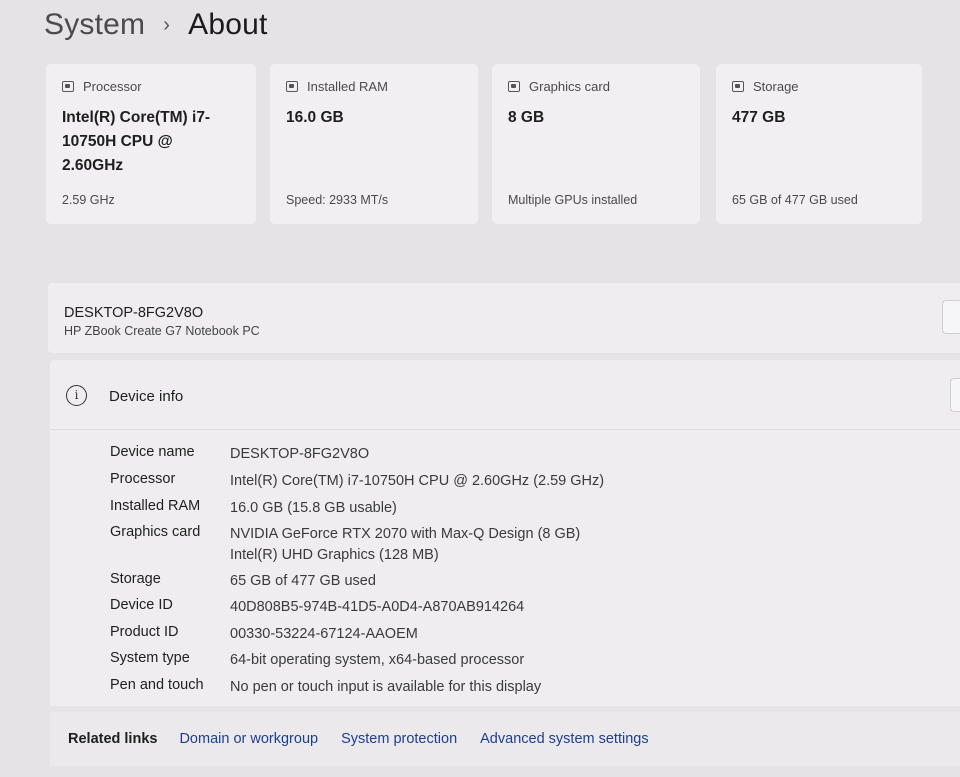 The height and width of the screenshot is (777, 960). I want to click on spec-label: Device ID, so click(141, 605).